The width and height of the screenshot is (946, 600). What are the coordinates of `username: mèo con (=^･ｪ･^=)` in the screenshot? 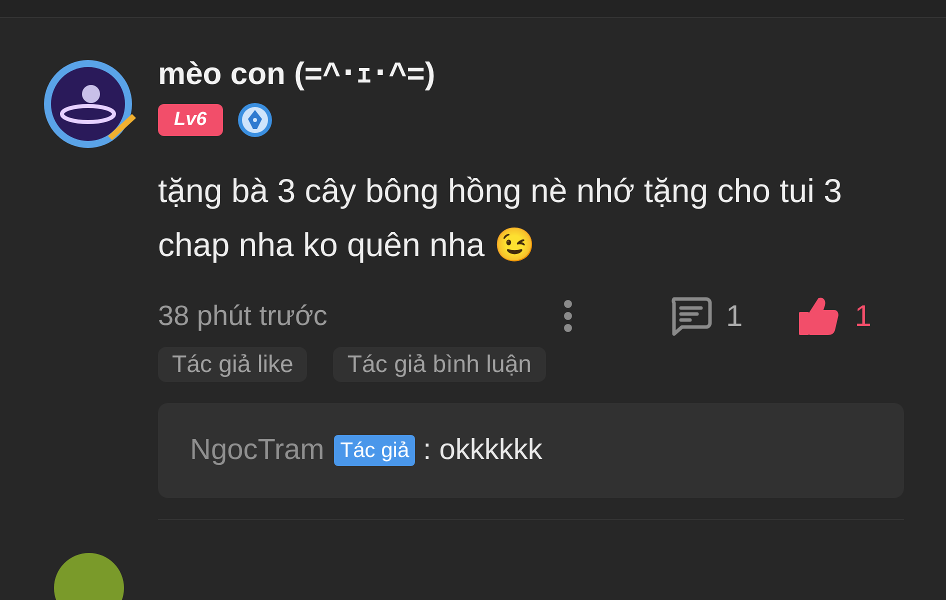 It's located at (531, 74).